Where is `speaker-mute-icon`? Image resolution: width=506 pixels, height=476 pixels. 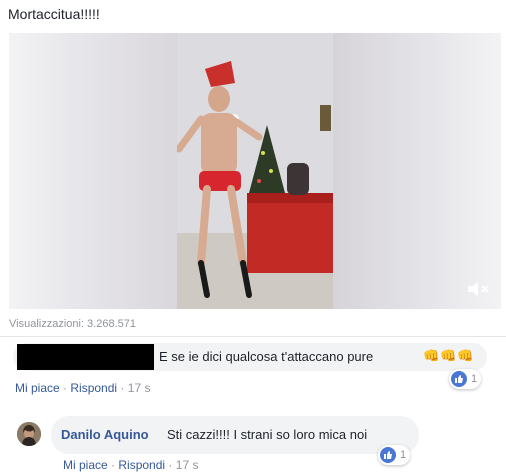
speaker-mute-icon is located at coordinates (478, 289).